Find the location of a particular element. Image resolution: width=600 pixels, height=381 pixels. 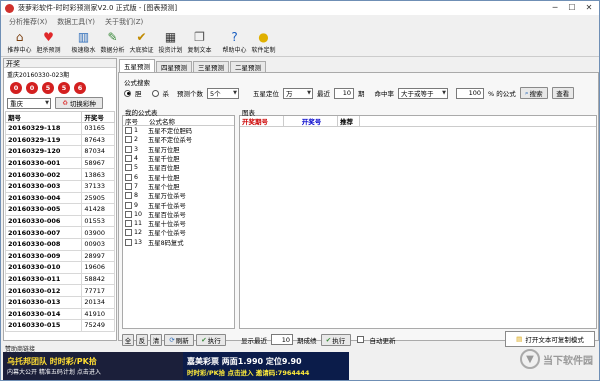

tab-three-star: 三星预测 is located at coordinates (211, 66).